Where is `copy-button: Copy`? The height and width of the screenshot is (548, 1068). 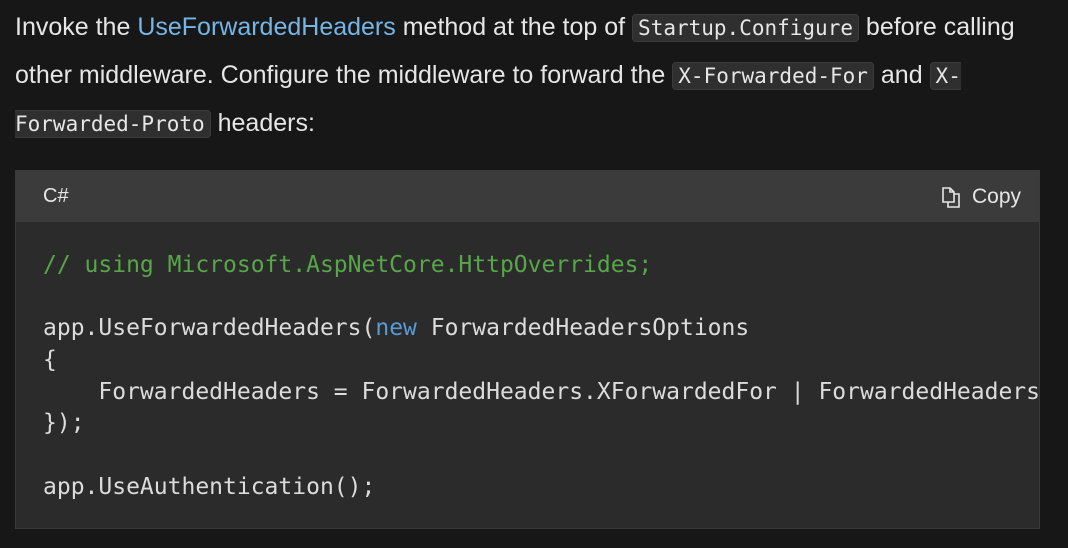
copy-button: Copy is located at coordinates (980, 197).